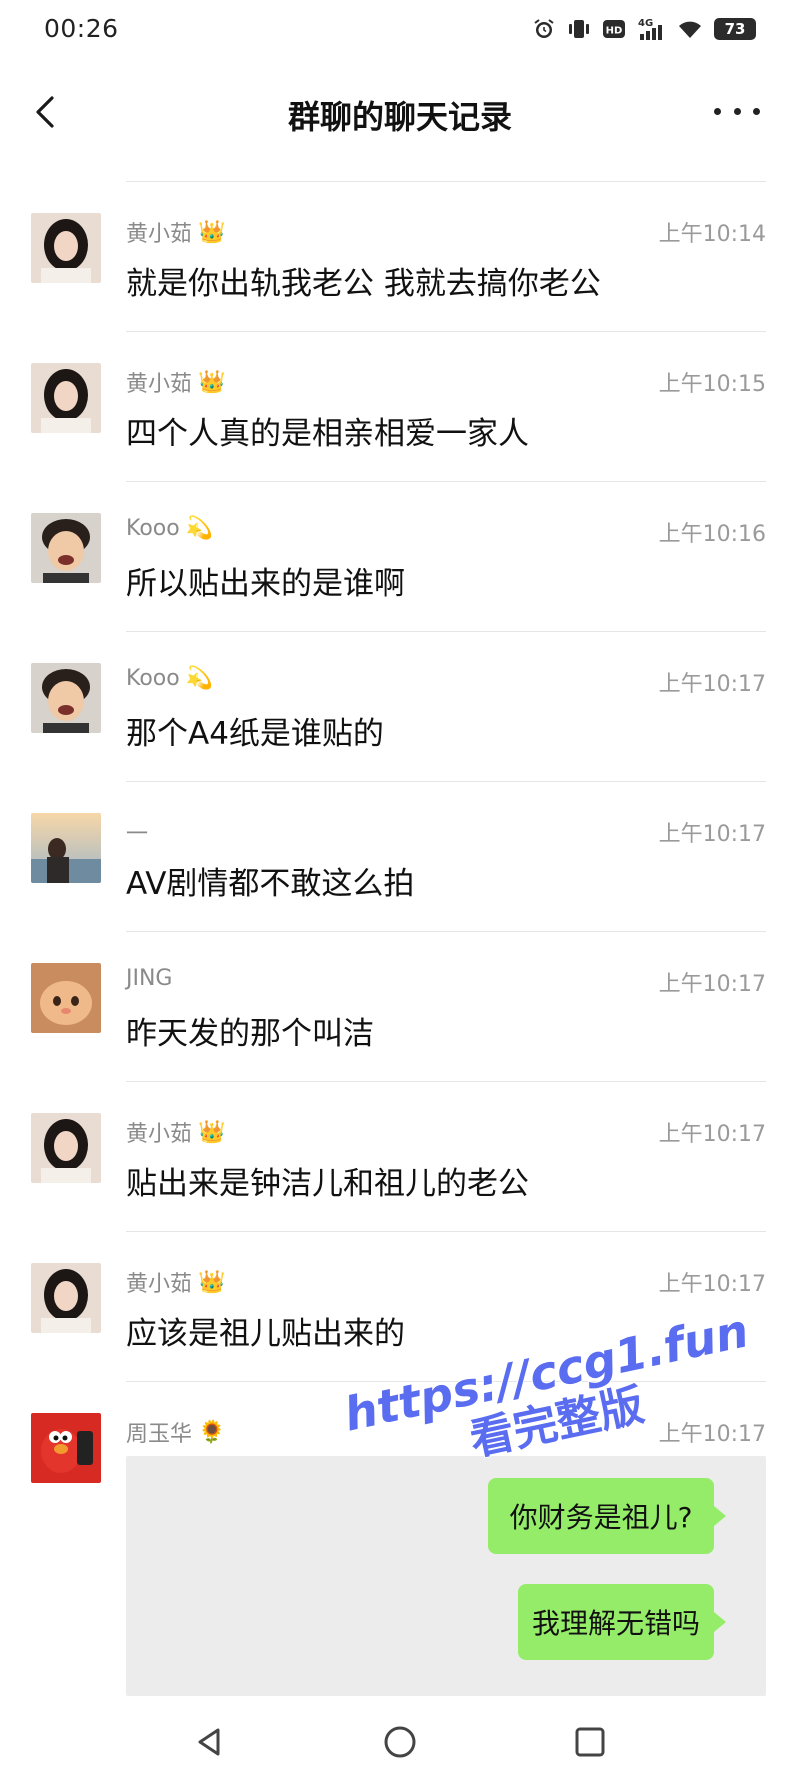 This screenshot has width=800, height=1784. What do you see at coordinates (590, 1742) in the screenshot?
I see `recents-square-icon` at bounding box center [590, 1742].